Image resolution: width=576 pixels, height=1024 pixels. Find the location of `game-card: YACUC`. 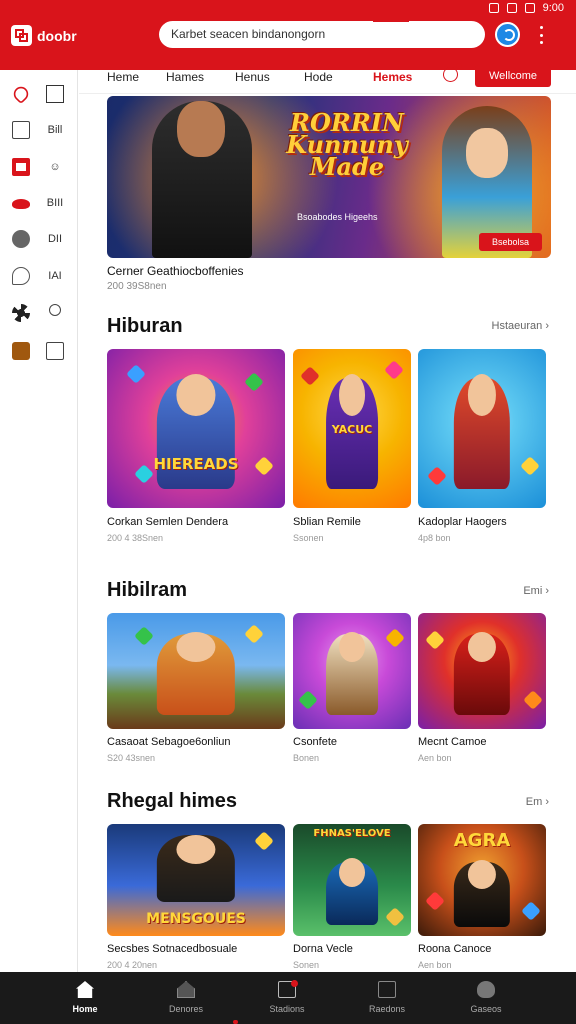

game-card: YACUC is located at coordinates (352, 428).